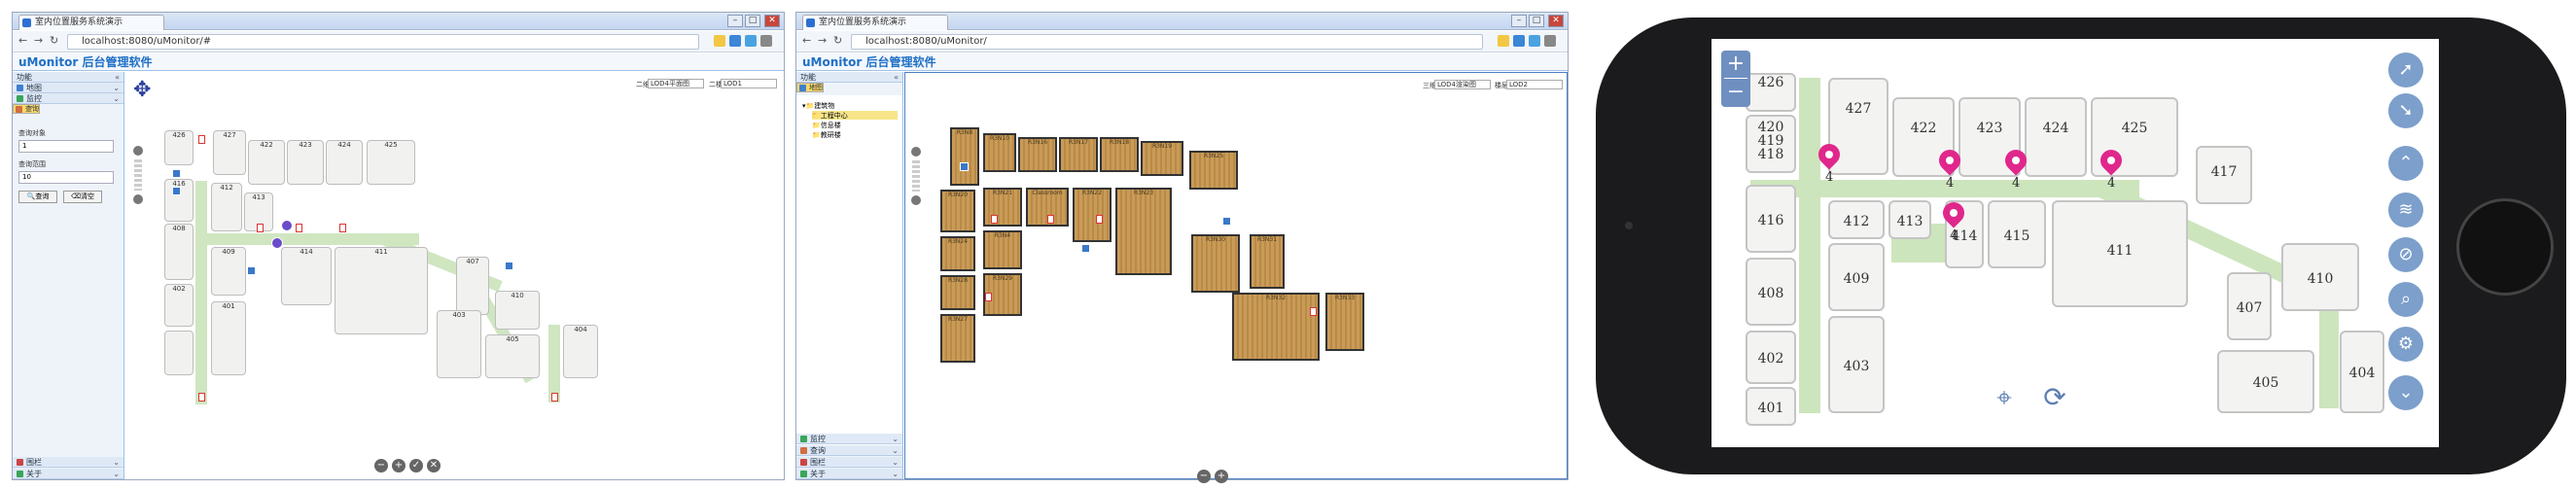 This screenshot has height=490, width=2576. I want to click on floor-select: LOD1, so click(749, 83).